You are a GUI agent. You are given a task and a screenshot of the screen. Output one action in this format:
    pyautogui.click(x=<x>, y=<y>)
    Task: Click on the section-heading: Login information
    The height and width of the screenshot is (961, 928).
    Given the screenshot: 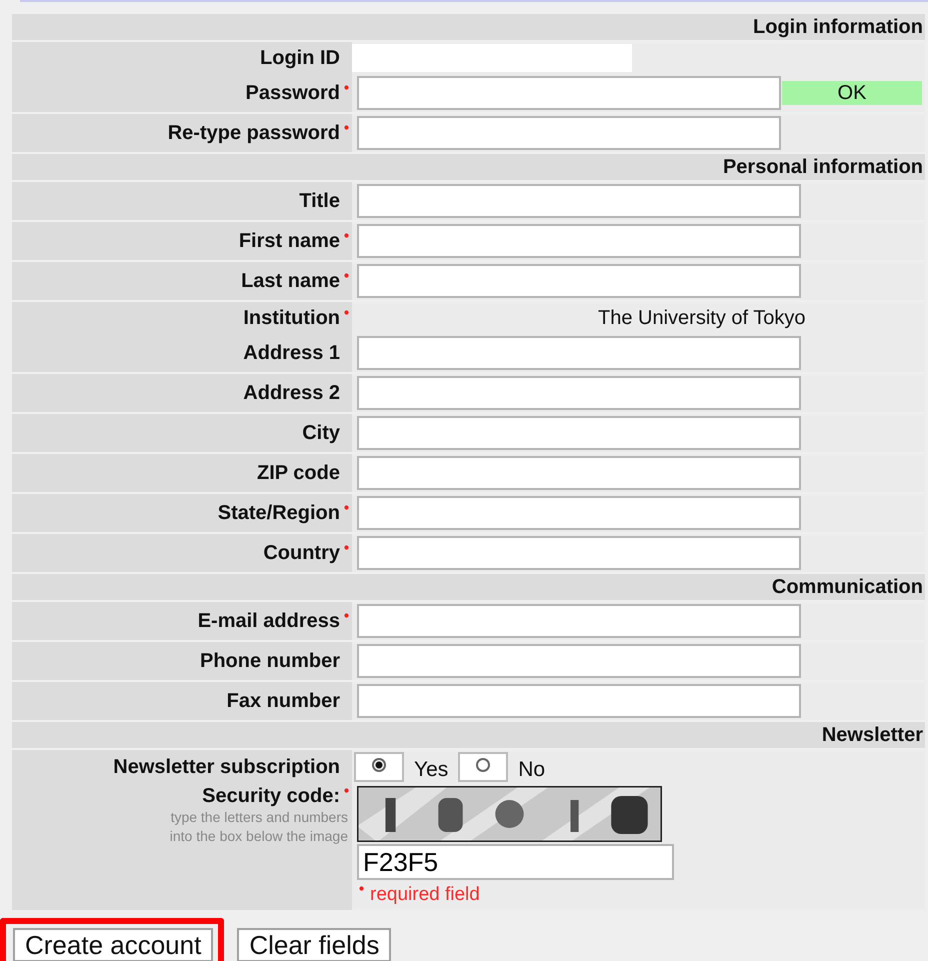 What is the action you would take?
    pyautogui.click(x=468, y=27)
    